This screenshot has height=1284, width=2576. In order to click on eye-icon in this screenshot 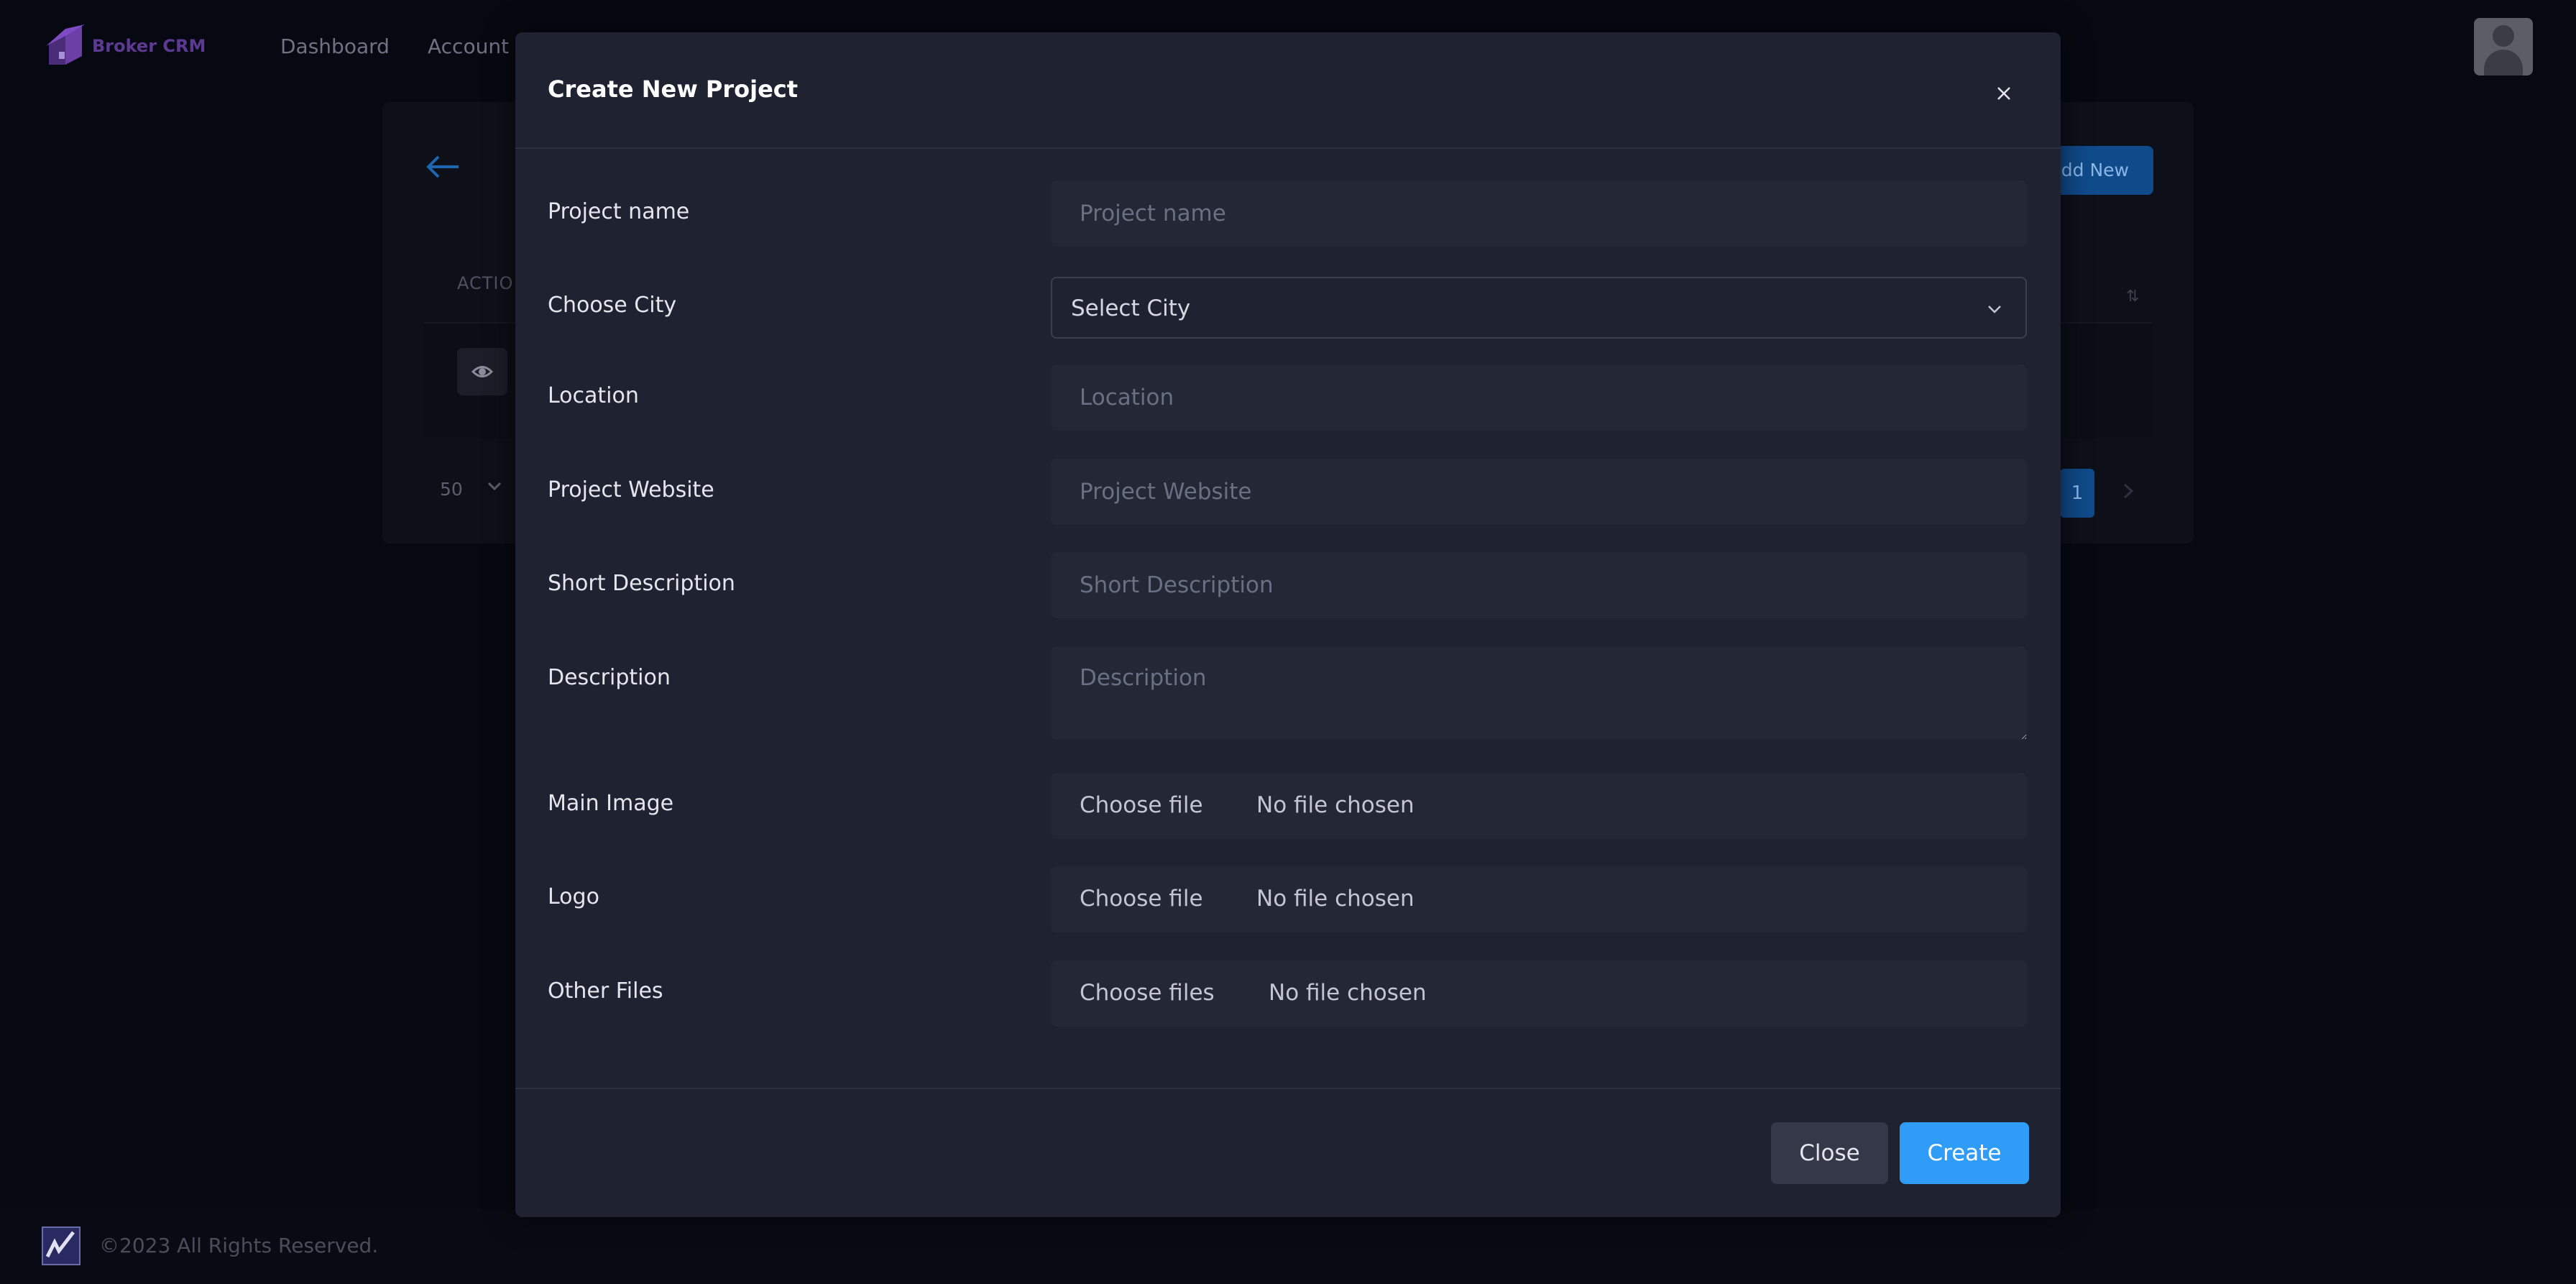, I will do `click(482, 371)`.